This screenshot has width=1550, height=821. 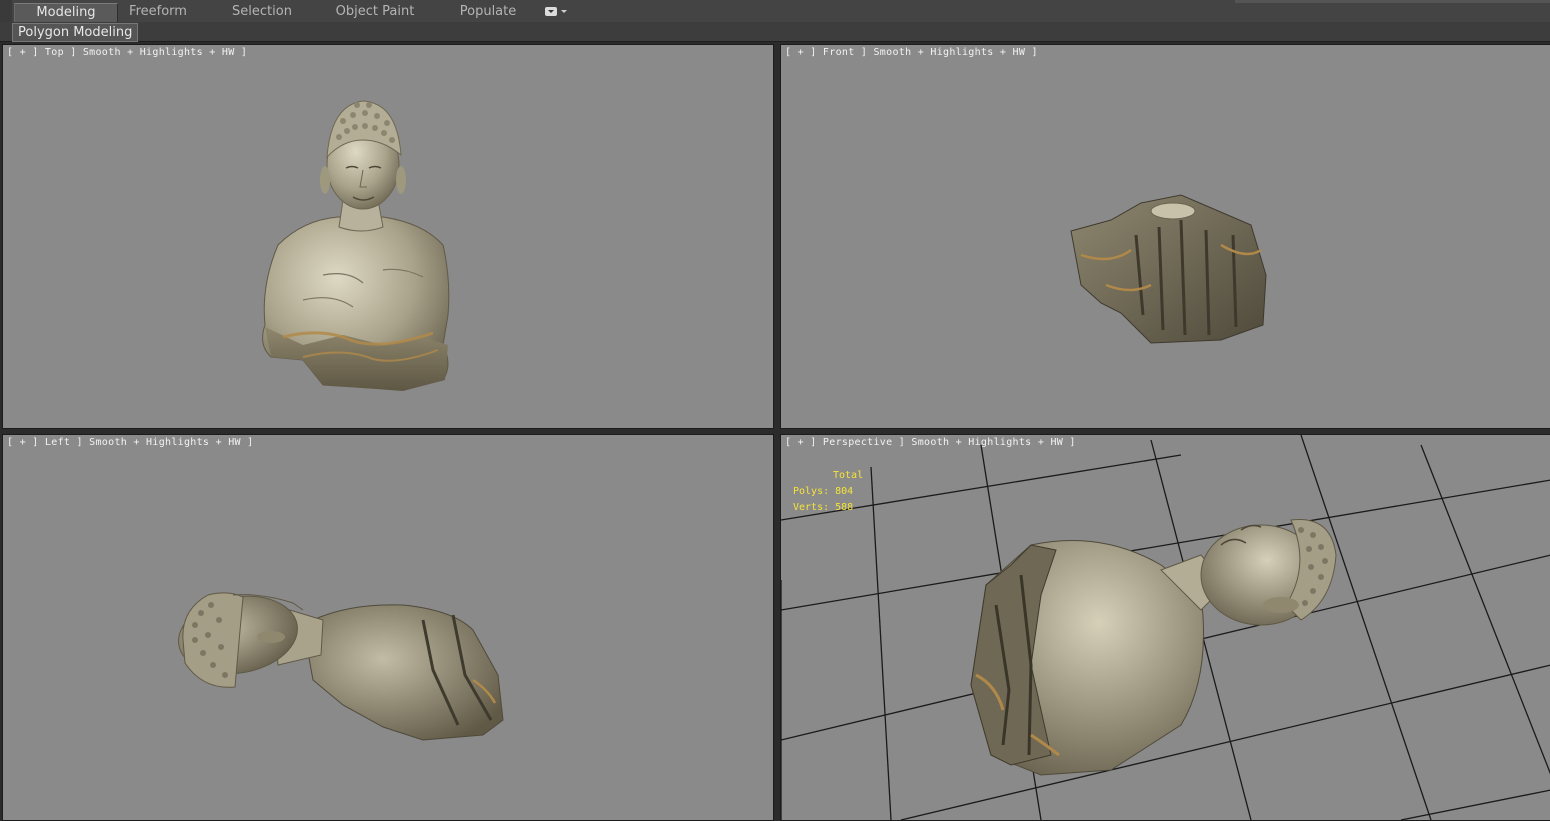 I want to click on ribbon-panel-bar: Polygon Modeling, so click(x=775, y=32).